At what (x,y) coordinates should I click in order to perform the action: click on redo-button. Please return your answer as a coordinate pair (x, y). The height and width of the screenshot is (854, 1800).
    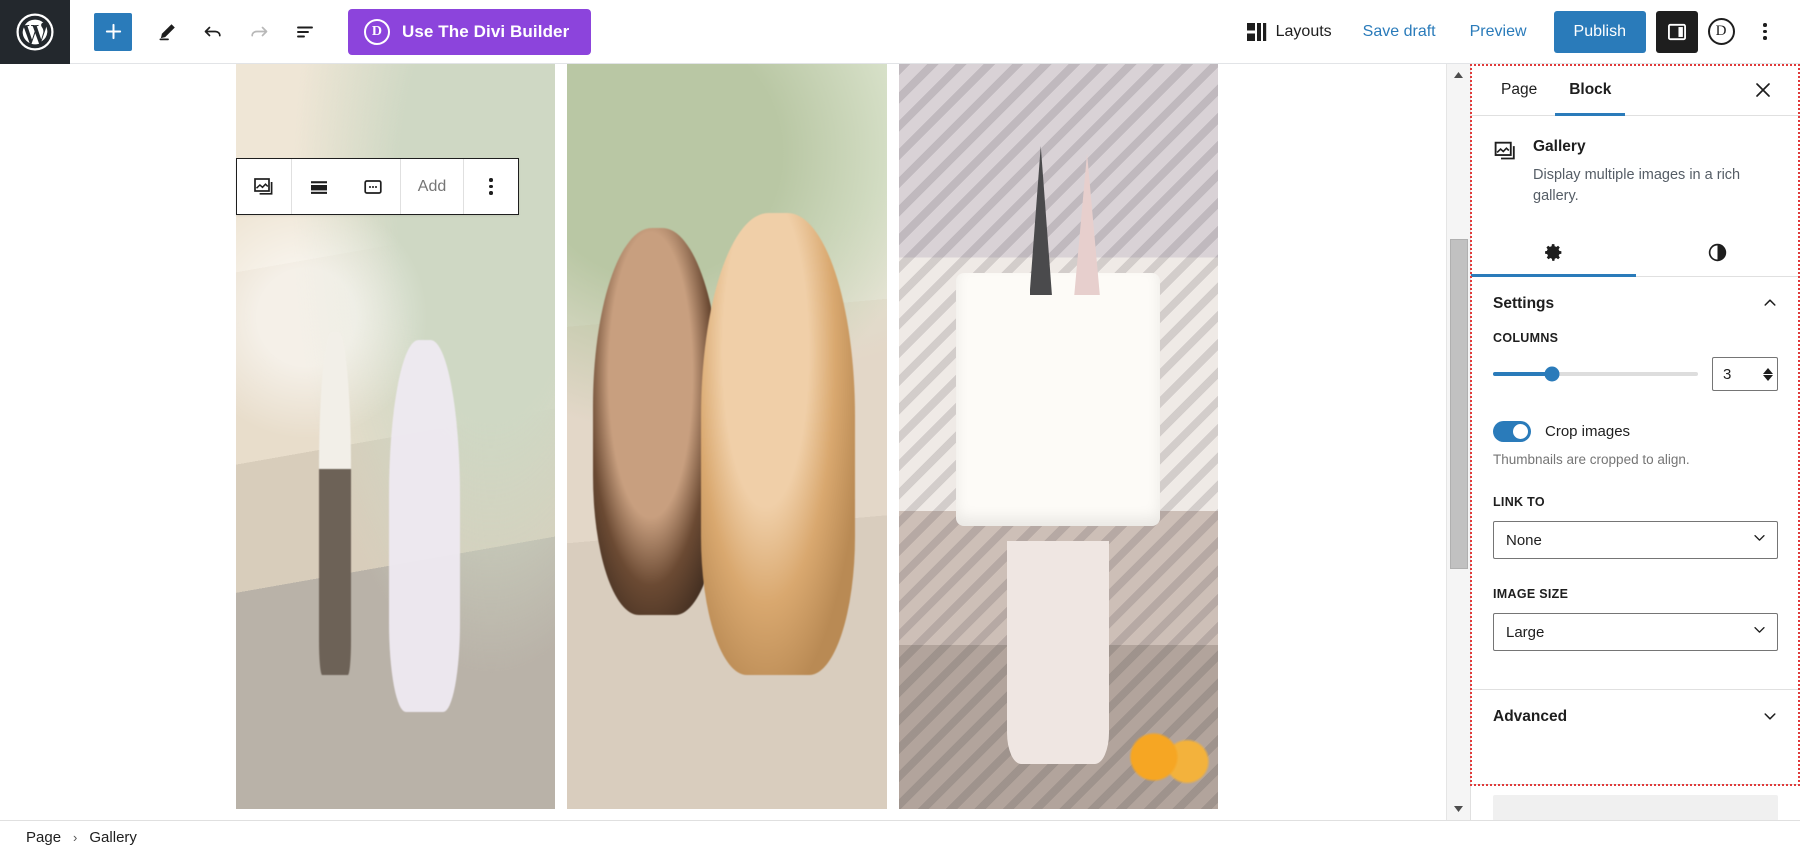
    Looking at the image, I should click on (259, 32).